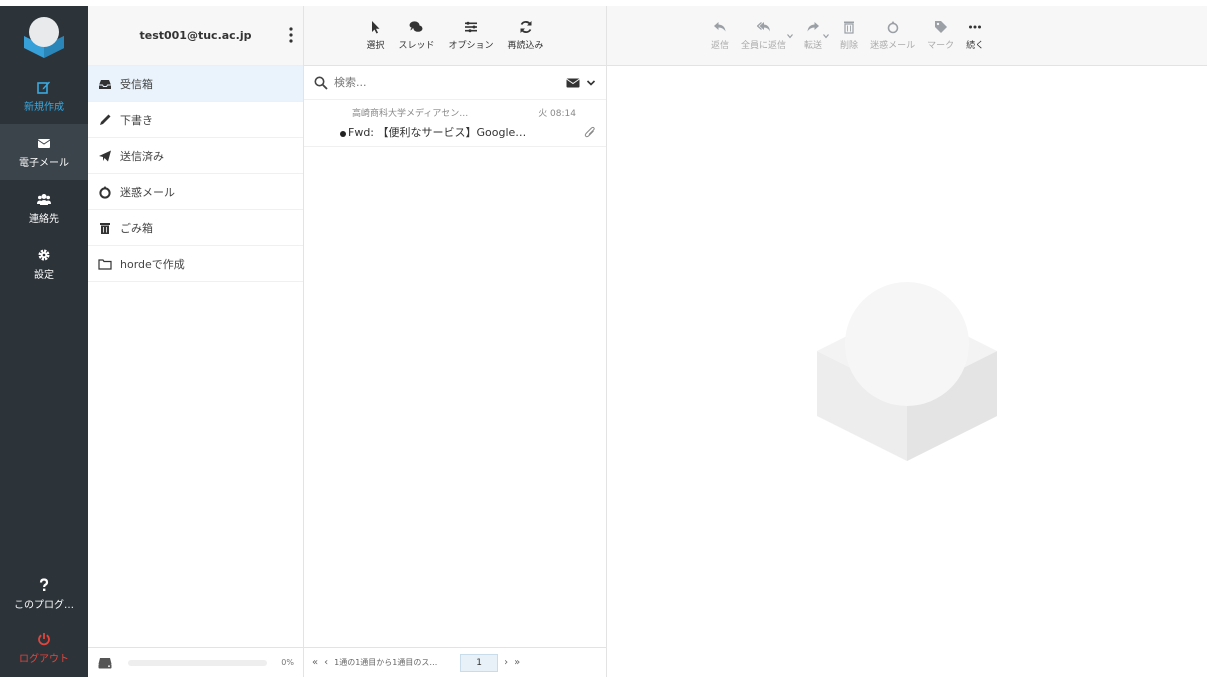 The height and width of the screenshot is (677, 1207). I want to click on inbox-icon, so click(105, 84).